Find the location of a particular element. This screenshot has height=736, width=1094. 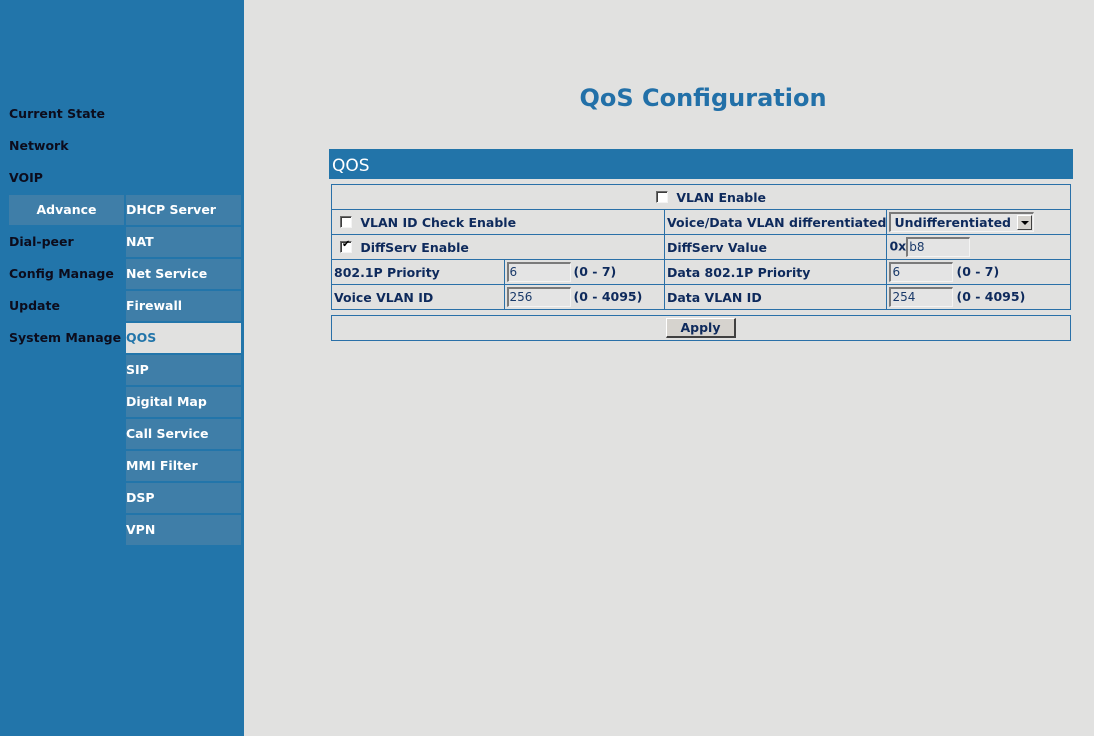

priority-8021p-input: 6 is located at coordinates (538, 272).